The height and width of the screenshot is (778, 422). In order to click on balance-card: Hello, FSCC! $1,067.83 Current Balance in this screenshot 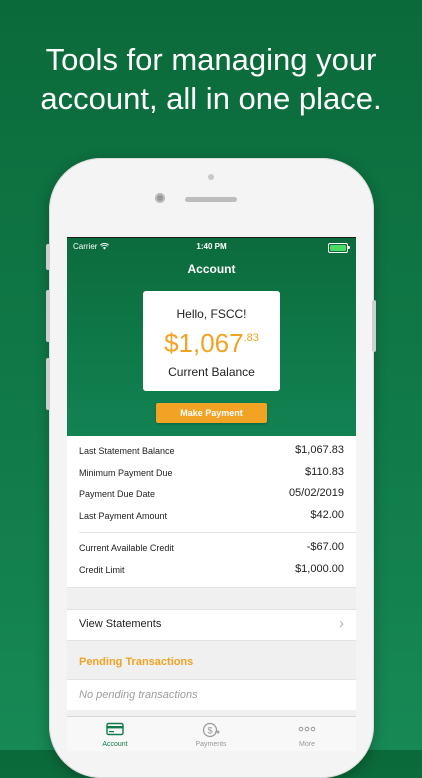, I will do `click(211, 341)`.